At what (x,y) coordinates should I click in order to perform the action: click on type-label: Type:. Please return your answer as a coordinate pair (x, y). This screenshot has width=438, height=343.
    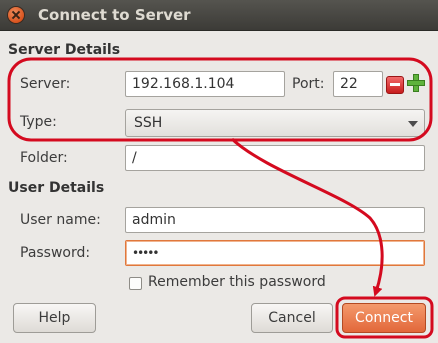
    Looking at the image, I should click on (38, 122).